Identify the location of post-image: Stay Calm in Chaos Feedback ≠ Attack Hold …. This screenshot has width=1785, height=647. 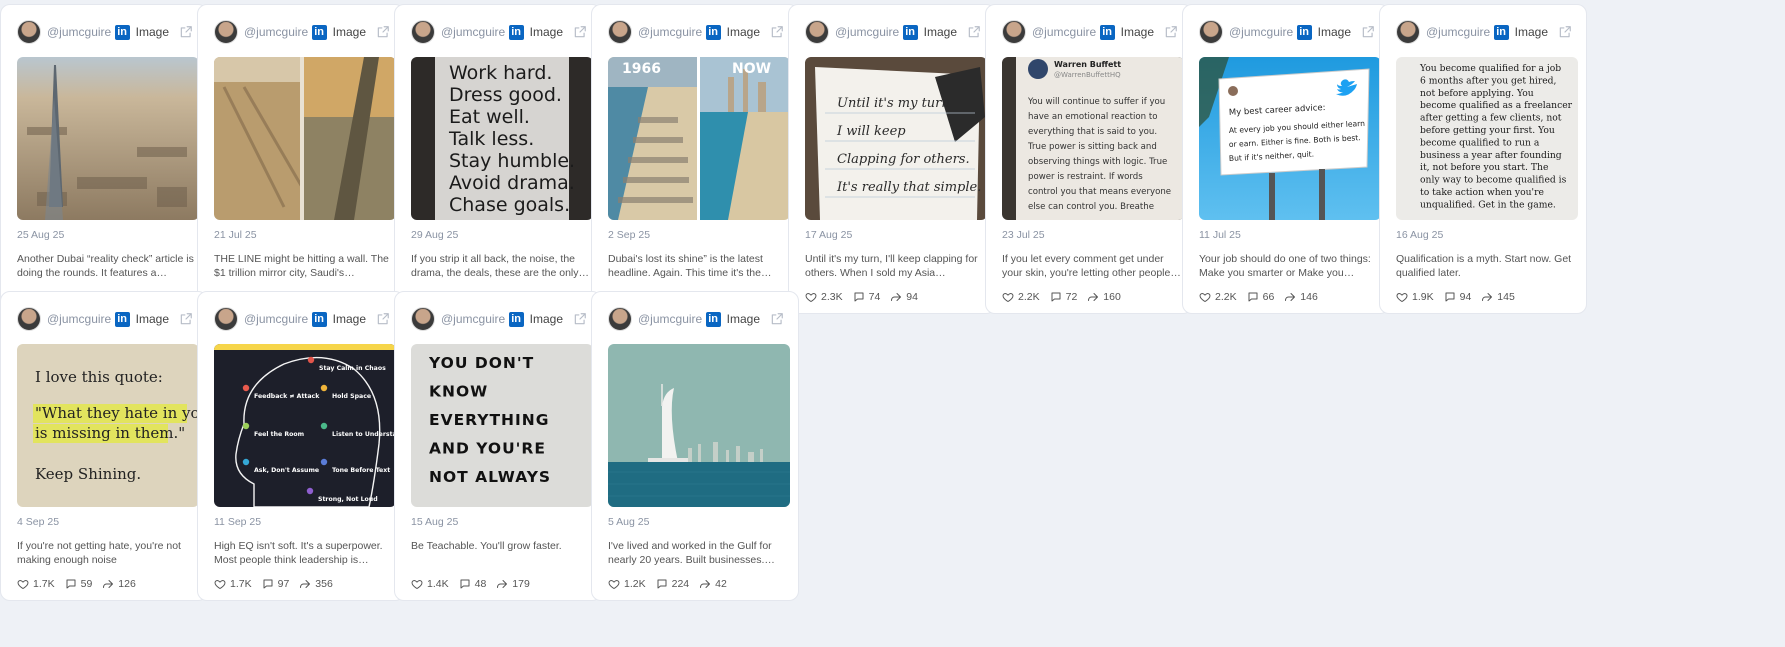
(305, 425).